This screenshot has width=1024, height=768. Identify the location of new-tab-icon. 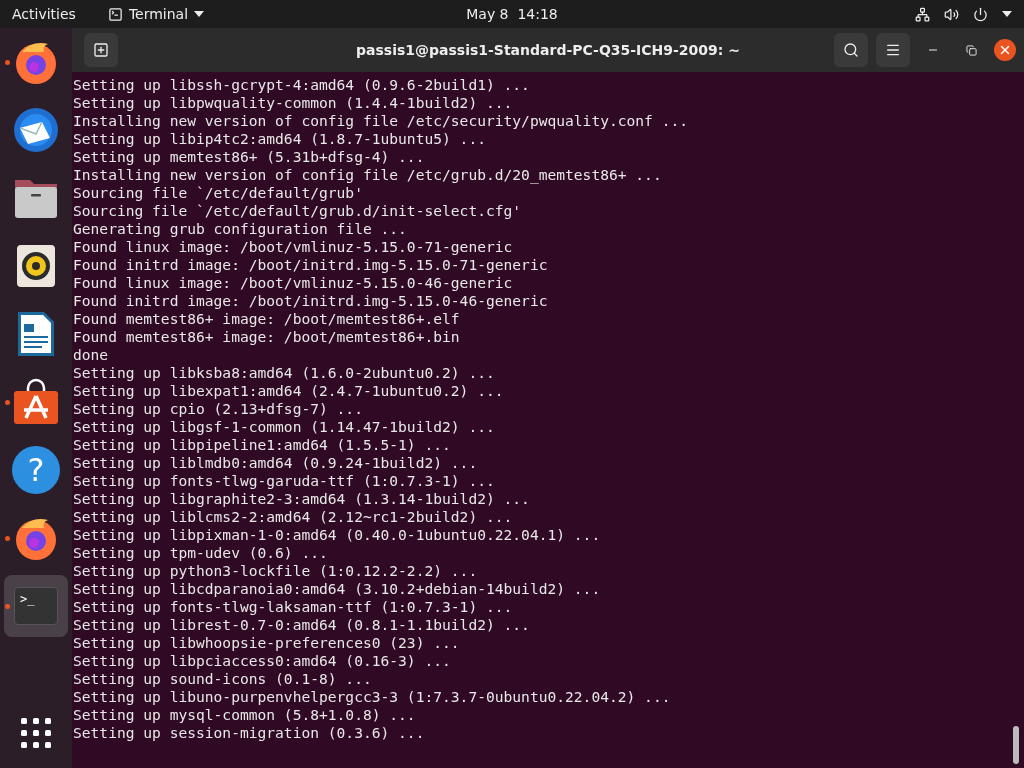
(101, 50).